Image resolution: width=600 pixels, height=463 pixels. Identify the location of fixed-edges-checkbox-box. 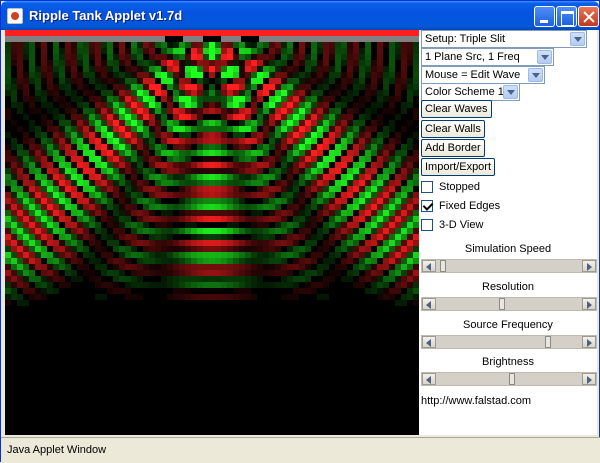
(427, 206).